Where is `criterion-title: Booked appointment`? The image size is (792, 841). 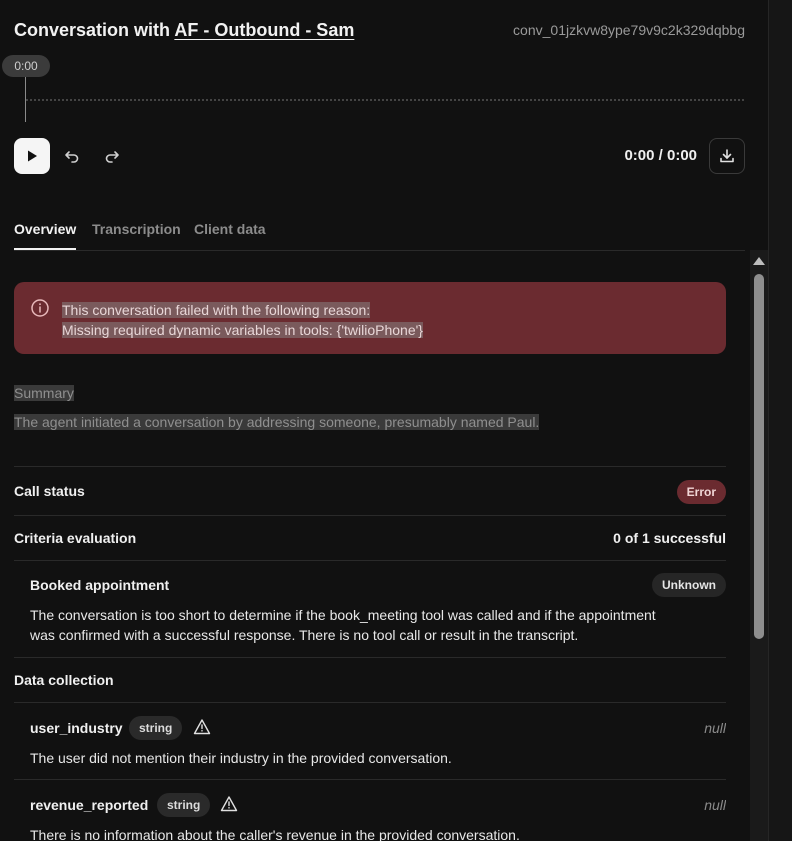
criterion-title: Booked appointment is located at coordinates (100, 585).